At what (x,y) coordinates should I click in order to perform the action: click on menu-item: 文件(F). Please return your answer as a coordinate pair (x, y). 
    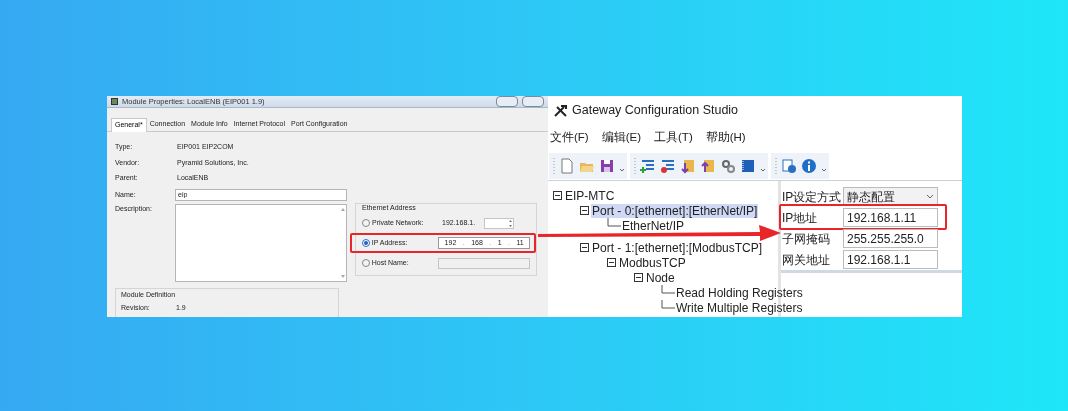
    Looking at the image, I should click on (569, 138).